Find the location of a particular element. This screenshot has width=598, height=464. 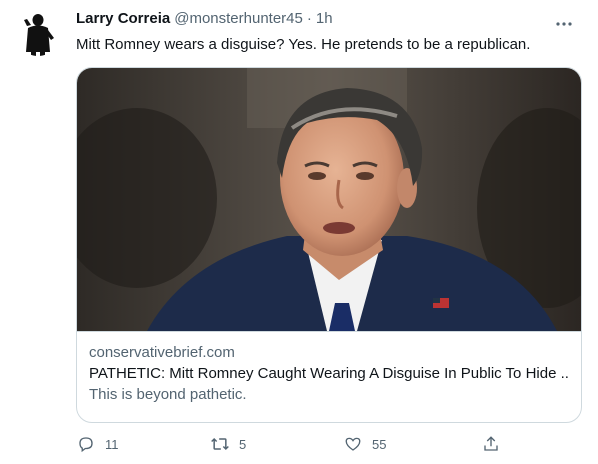

retweet-icon is located at coordinates (220, 444).